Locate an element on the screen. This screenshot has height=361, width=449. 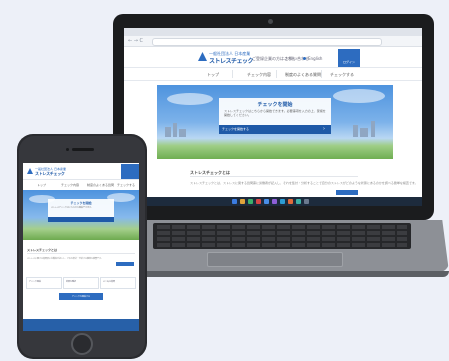
nav-item-contents: チェック内容 is located at coordinates (259, 75).